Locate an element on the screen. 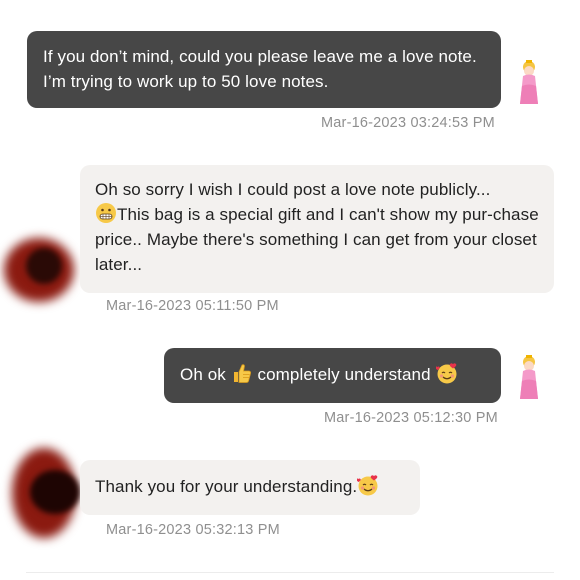 This screenshot has height=580, width=580. message-text-part2: completely understand is located at coordinates (344, 374).